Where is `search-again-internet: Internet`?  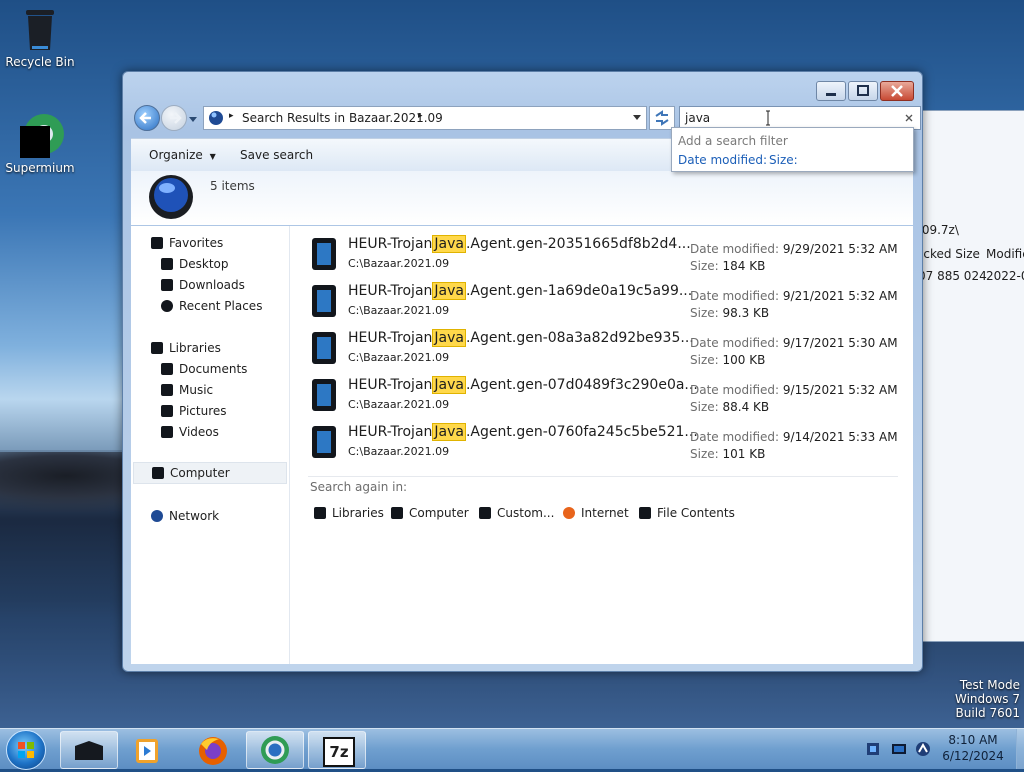
search-again-internet: Internet is located at coordinates (596, 513).